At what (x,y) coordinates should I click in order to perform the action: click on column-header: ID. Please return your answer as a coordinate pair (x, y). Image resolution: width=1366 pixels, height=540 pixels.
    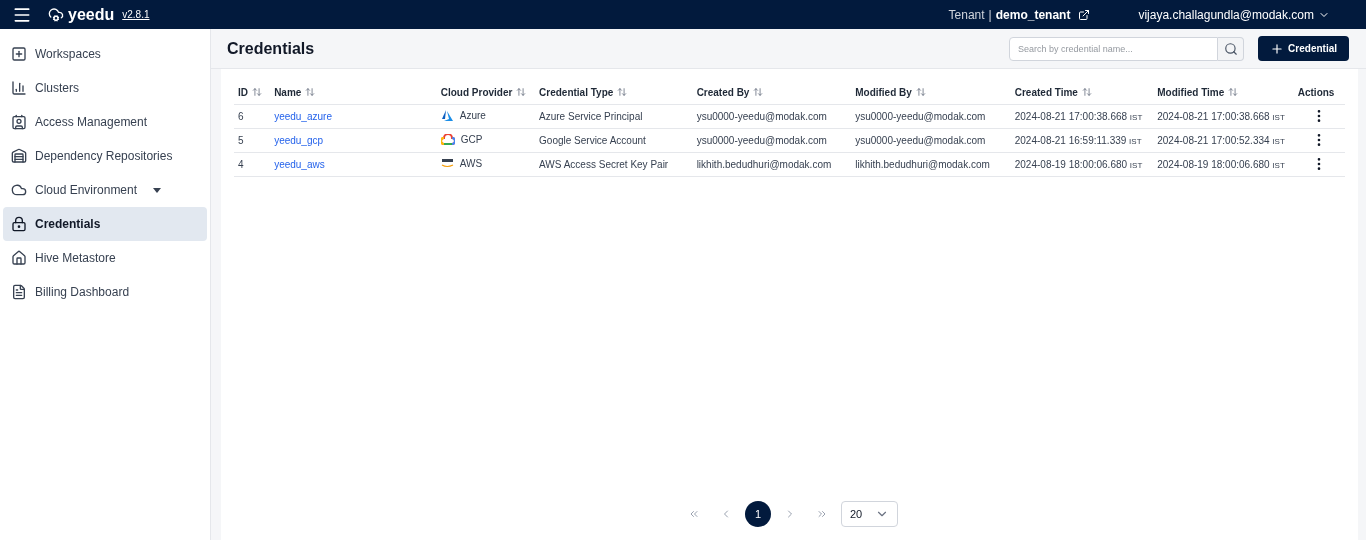
    Looking at the image, I should click on (250, 92).